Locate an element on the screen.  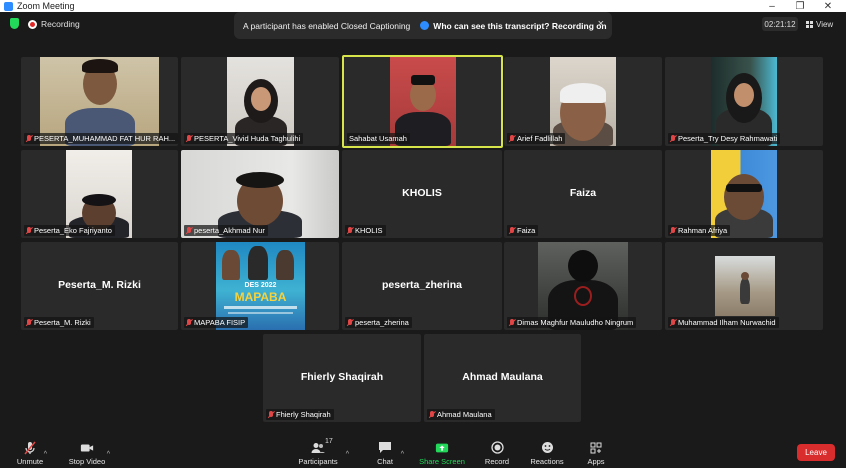
view-label: View is located at coordinates (825, 24).